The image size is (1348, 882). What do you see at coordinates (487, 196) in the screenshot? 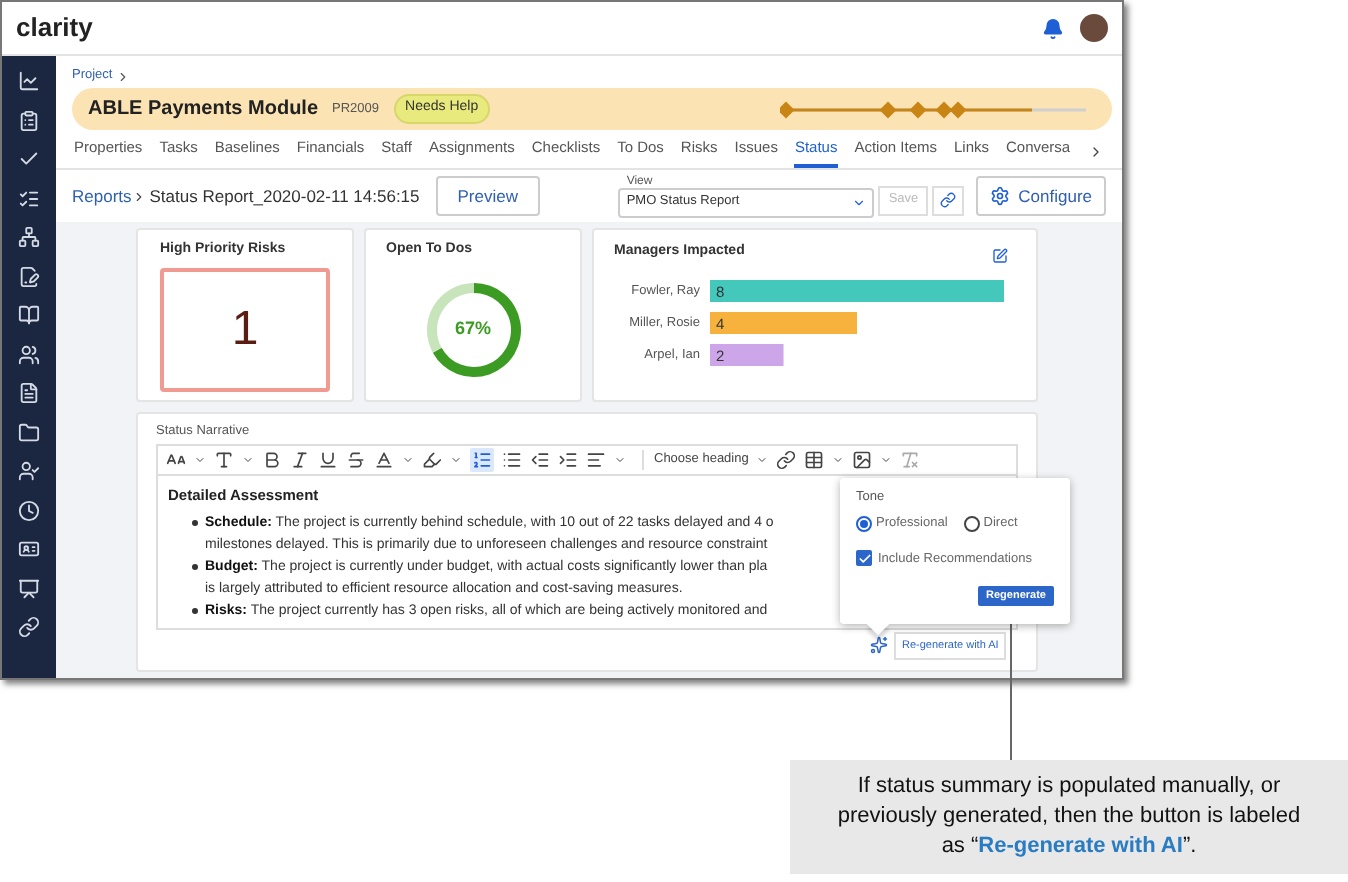
I see `preview-button: Preview` at bounding box center [487, 196].